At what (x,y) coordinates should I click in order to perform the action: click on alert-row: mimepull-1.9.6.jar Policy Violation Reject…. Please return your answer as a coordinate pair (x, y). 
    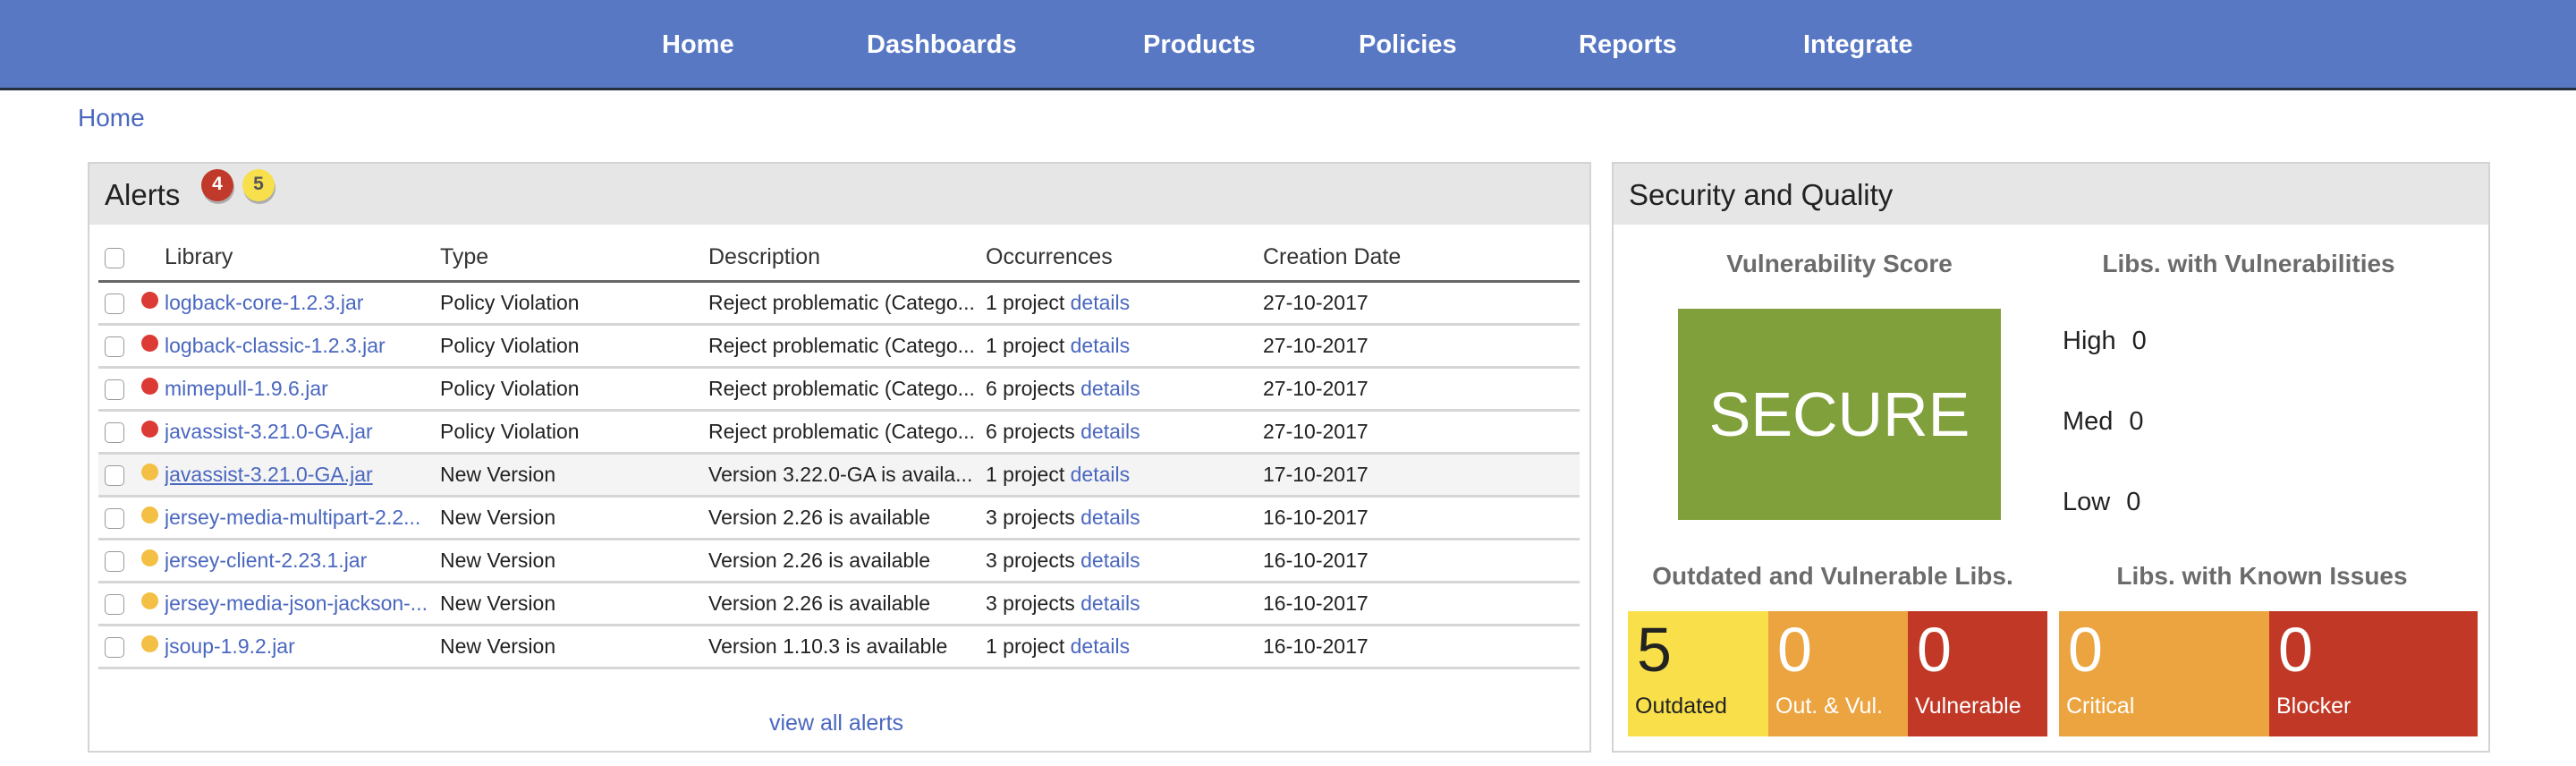
    Looking at the image, I should click on (839, 389).